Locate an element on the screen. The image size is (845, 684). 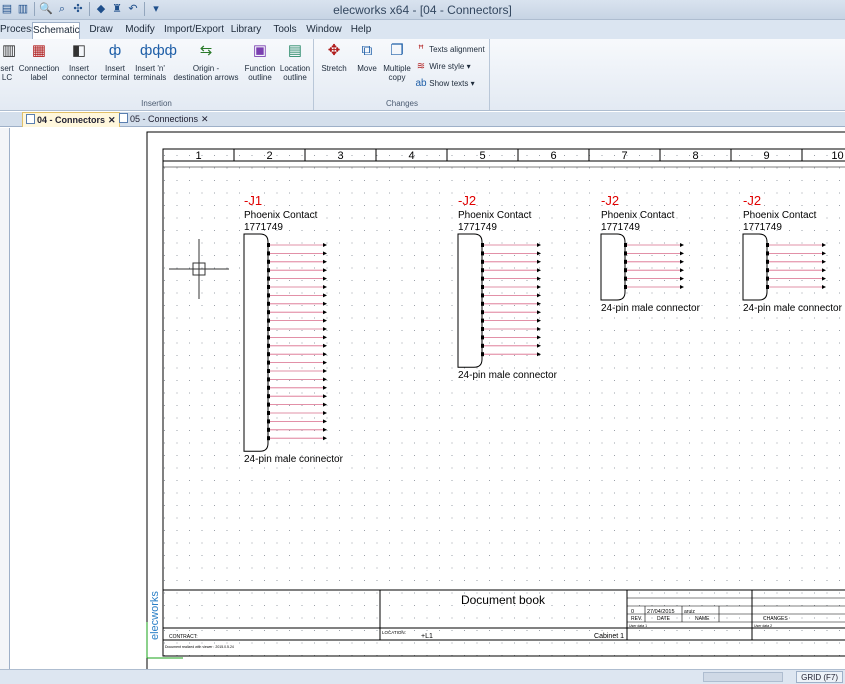
arrows-icon: ⇆ is located at coordinates (206, 50).